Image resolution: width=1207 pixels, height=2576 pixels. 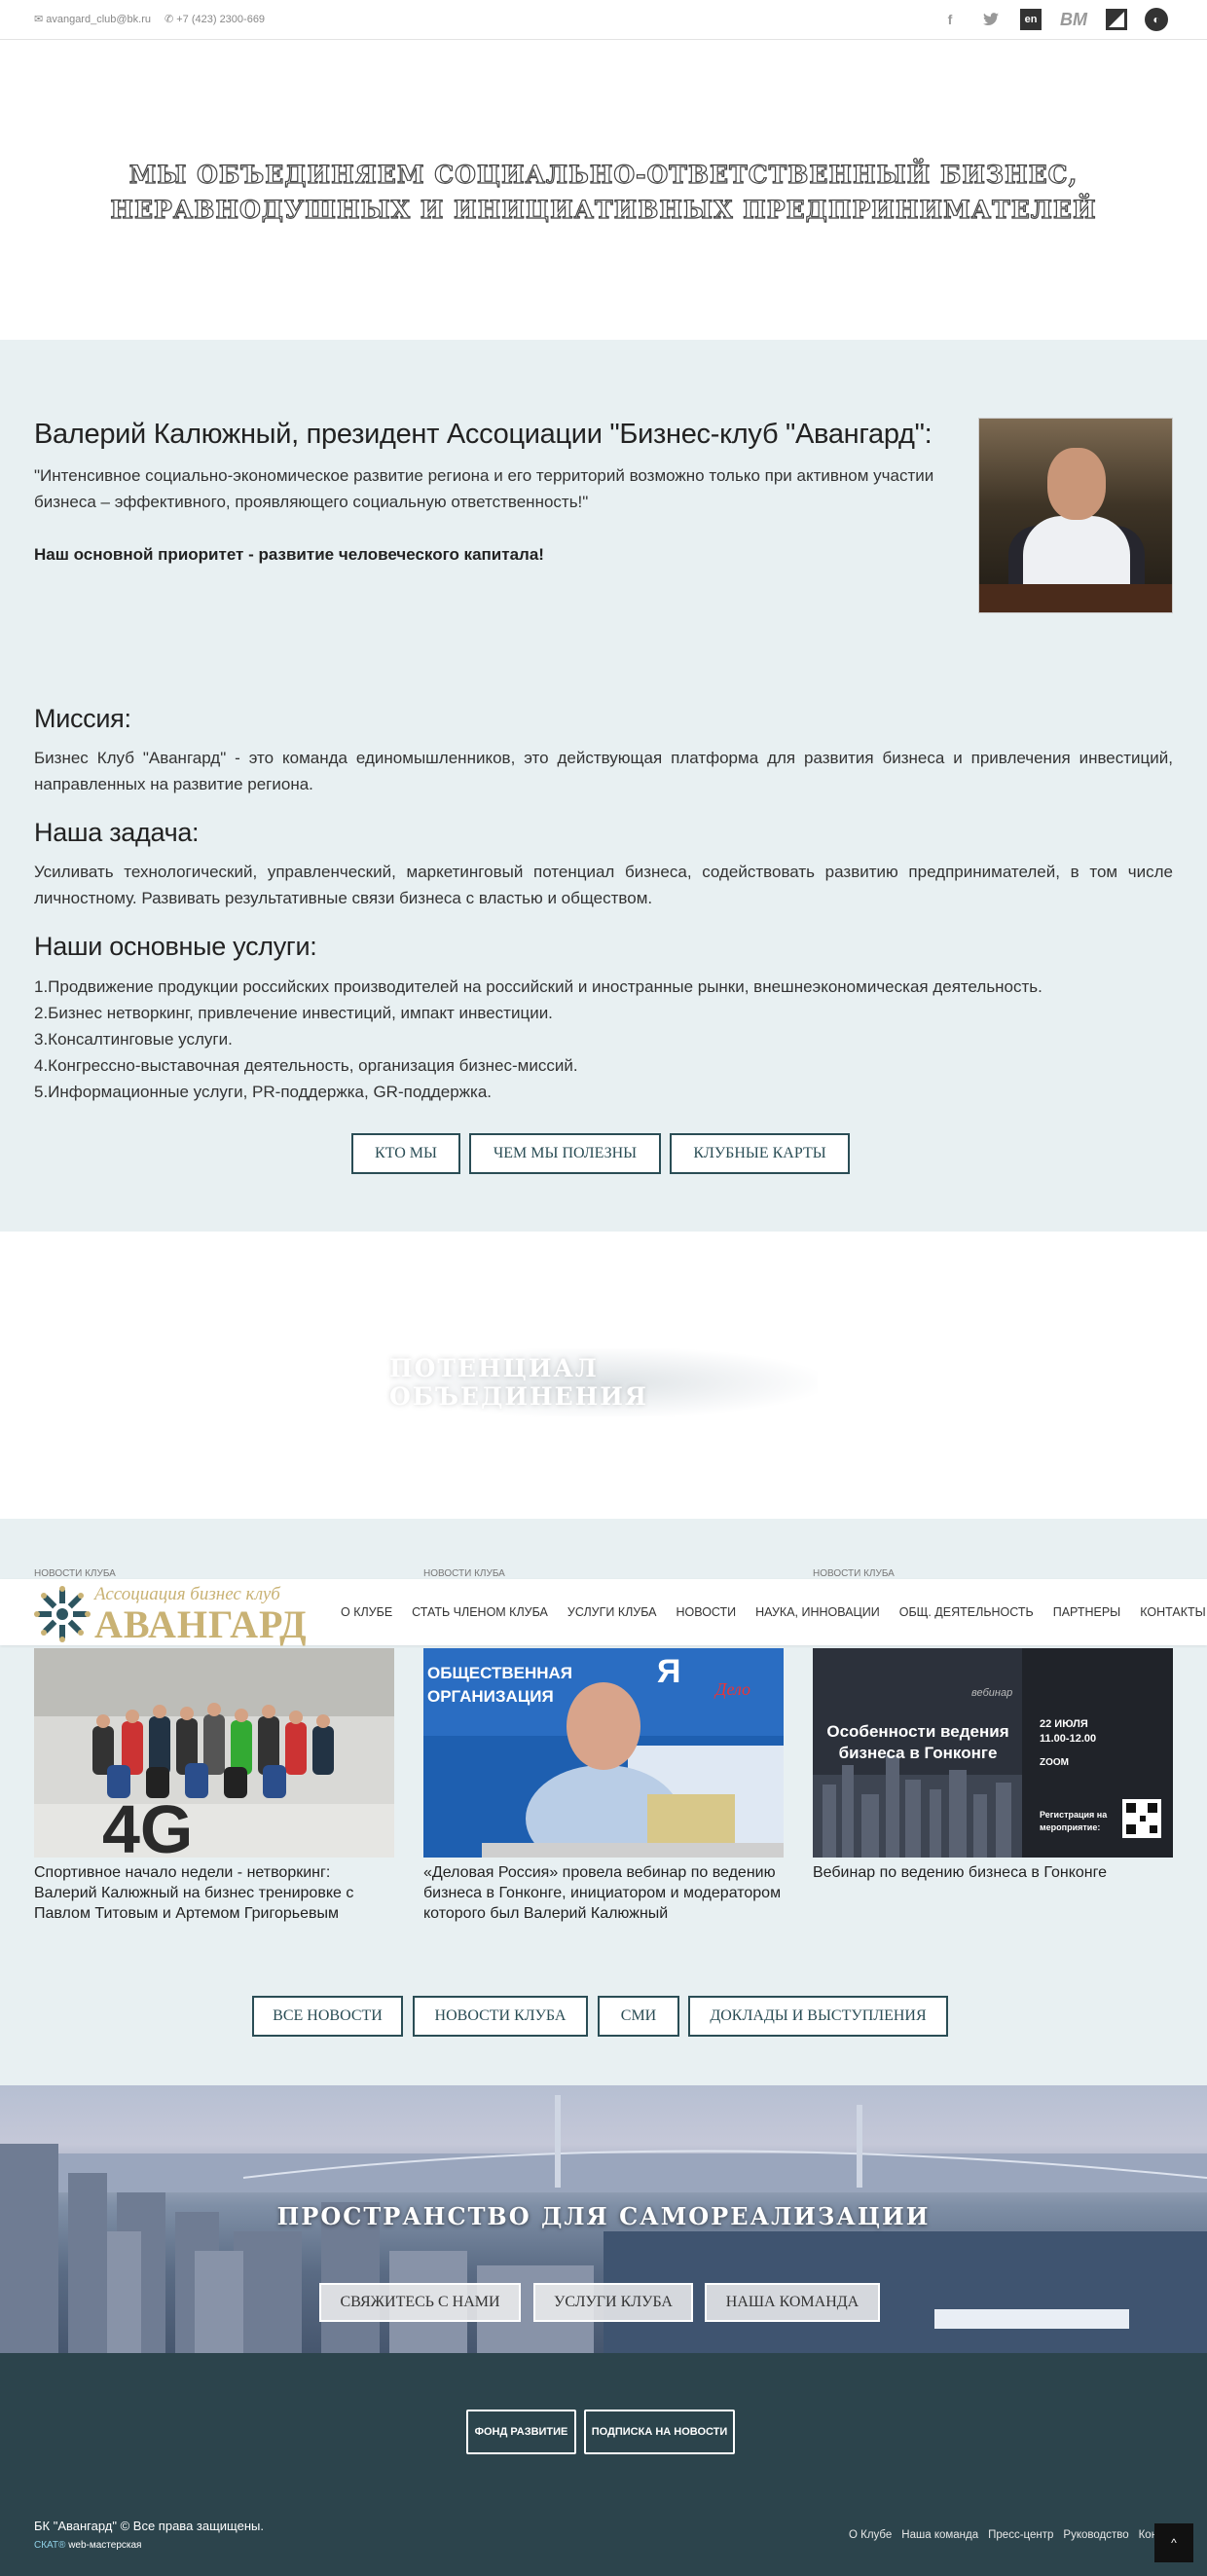 I want to click on scroll-to-top-button: ^, so click(x=1173, y=2542).